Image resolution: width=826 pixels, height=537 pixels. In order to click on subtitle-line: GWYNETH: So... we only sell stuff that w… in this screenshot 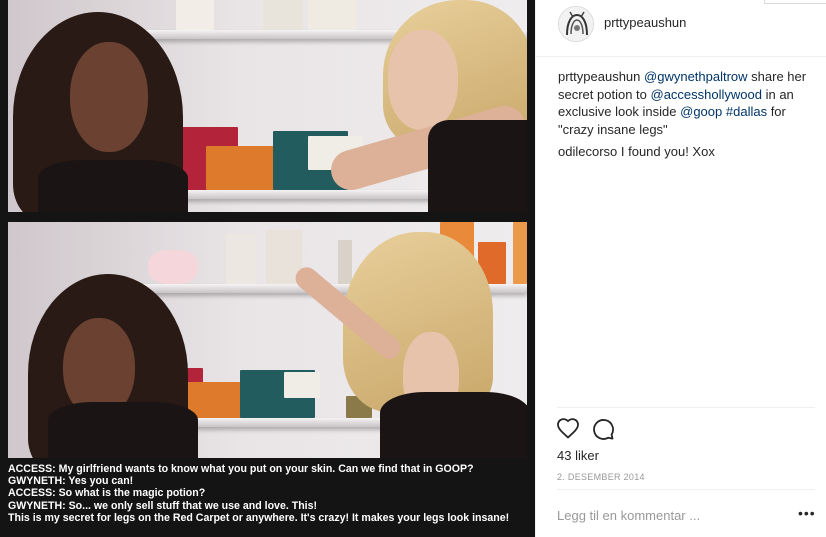, I will do `click(163, 505)`.